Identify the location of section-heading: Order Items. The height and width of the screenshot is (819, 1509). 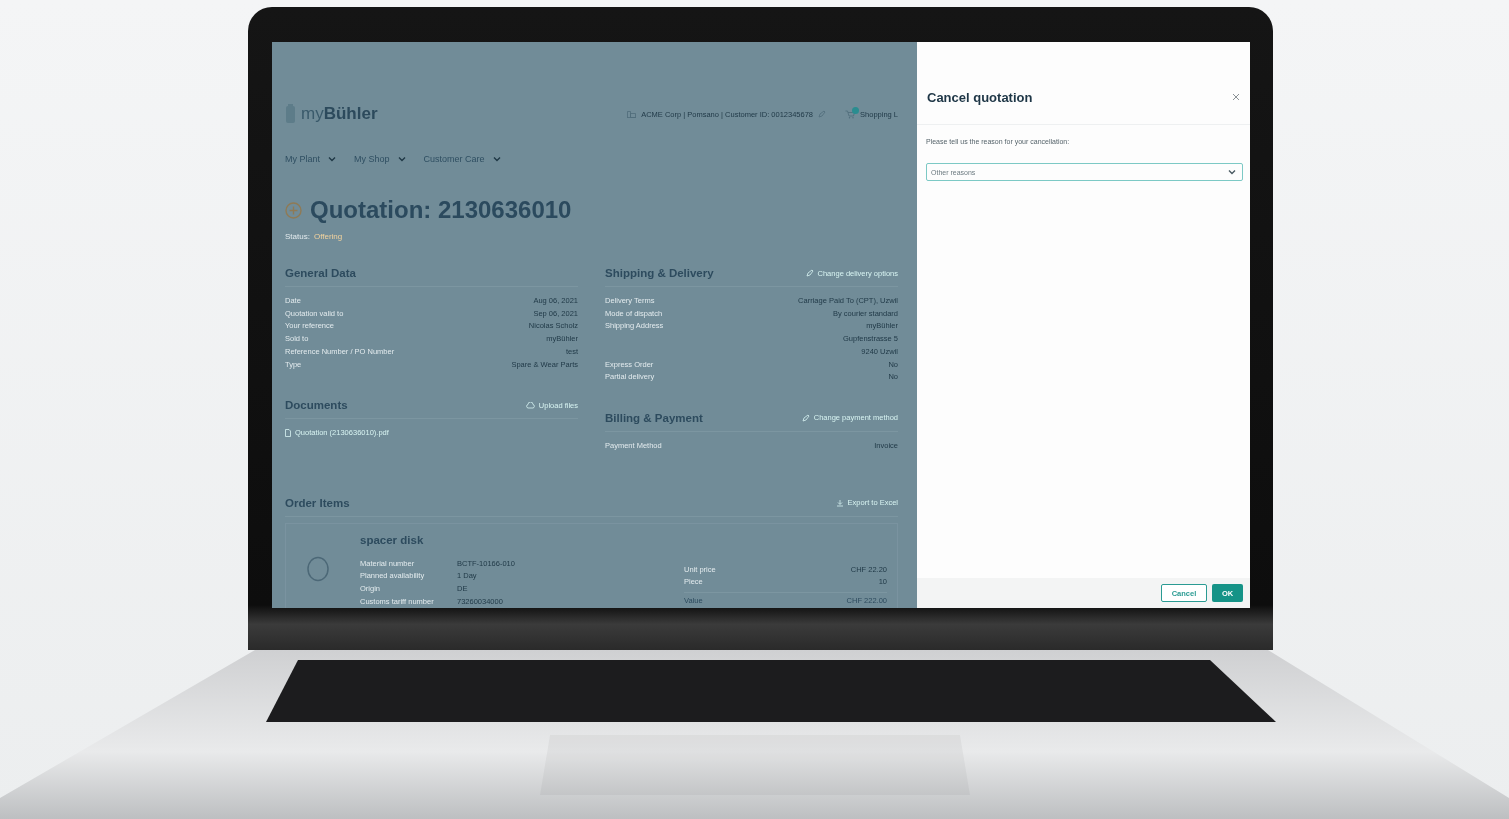
(317, 502).